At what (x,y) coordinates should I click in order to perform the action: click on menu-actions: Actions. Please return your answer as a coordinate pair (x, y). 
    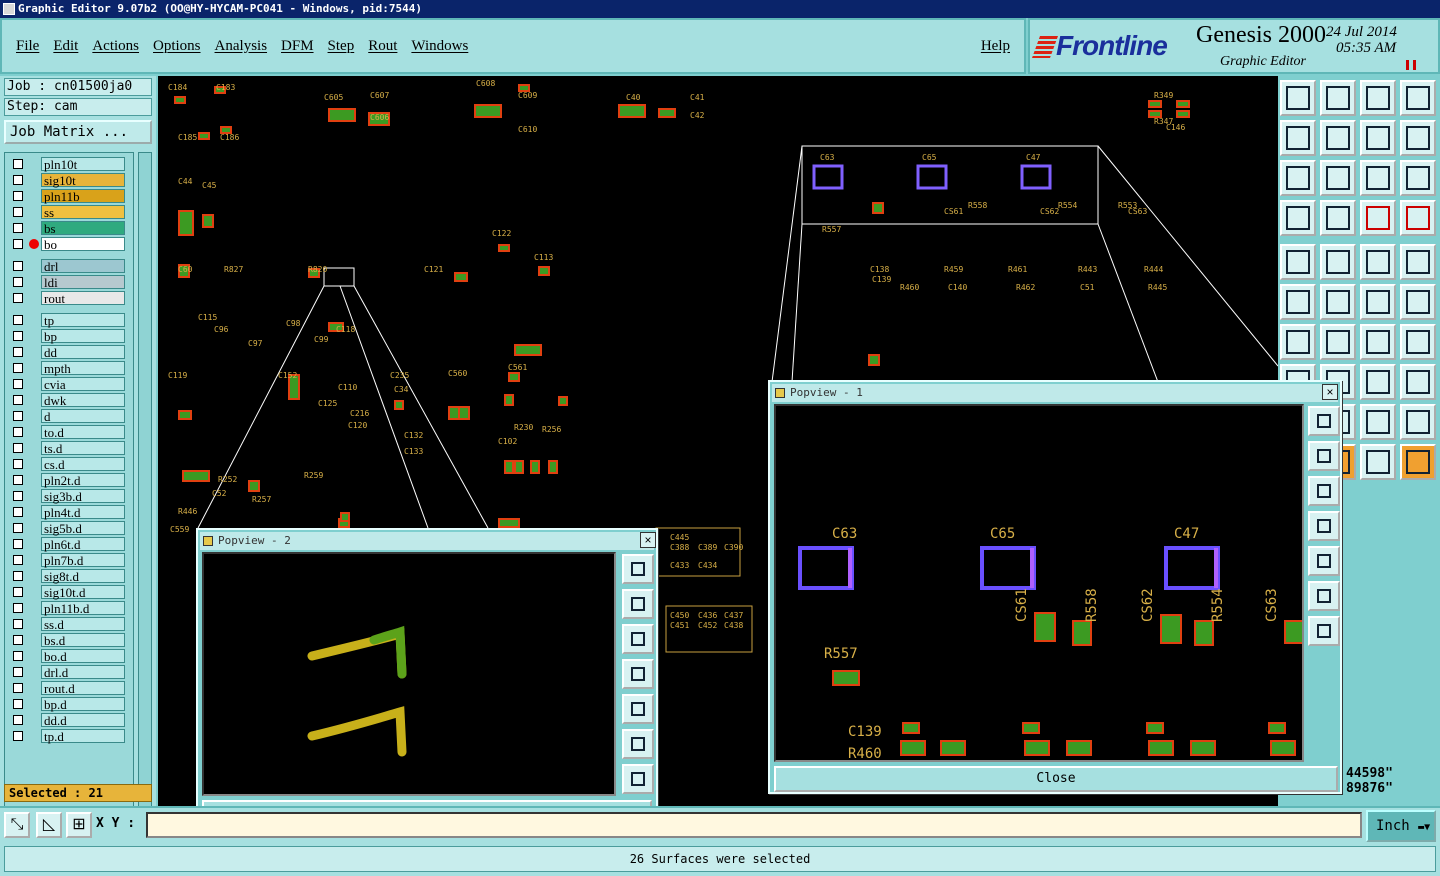
    Looking at the image, I should click on (115, 46).